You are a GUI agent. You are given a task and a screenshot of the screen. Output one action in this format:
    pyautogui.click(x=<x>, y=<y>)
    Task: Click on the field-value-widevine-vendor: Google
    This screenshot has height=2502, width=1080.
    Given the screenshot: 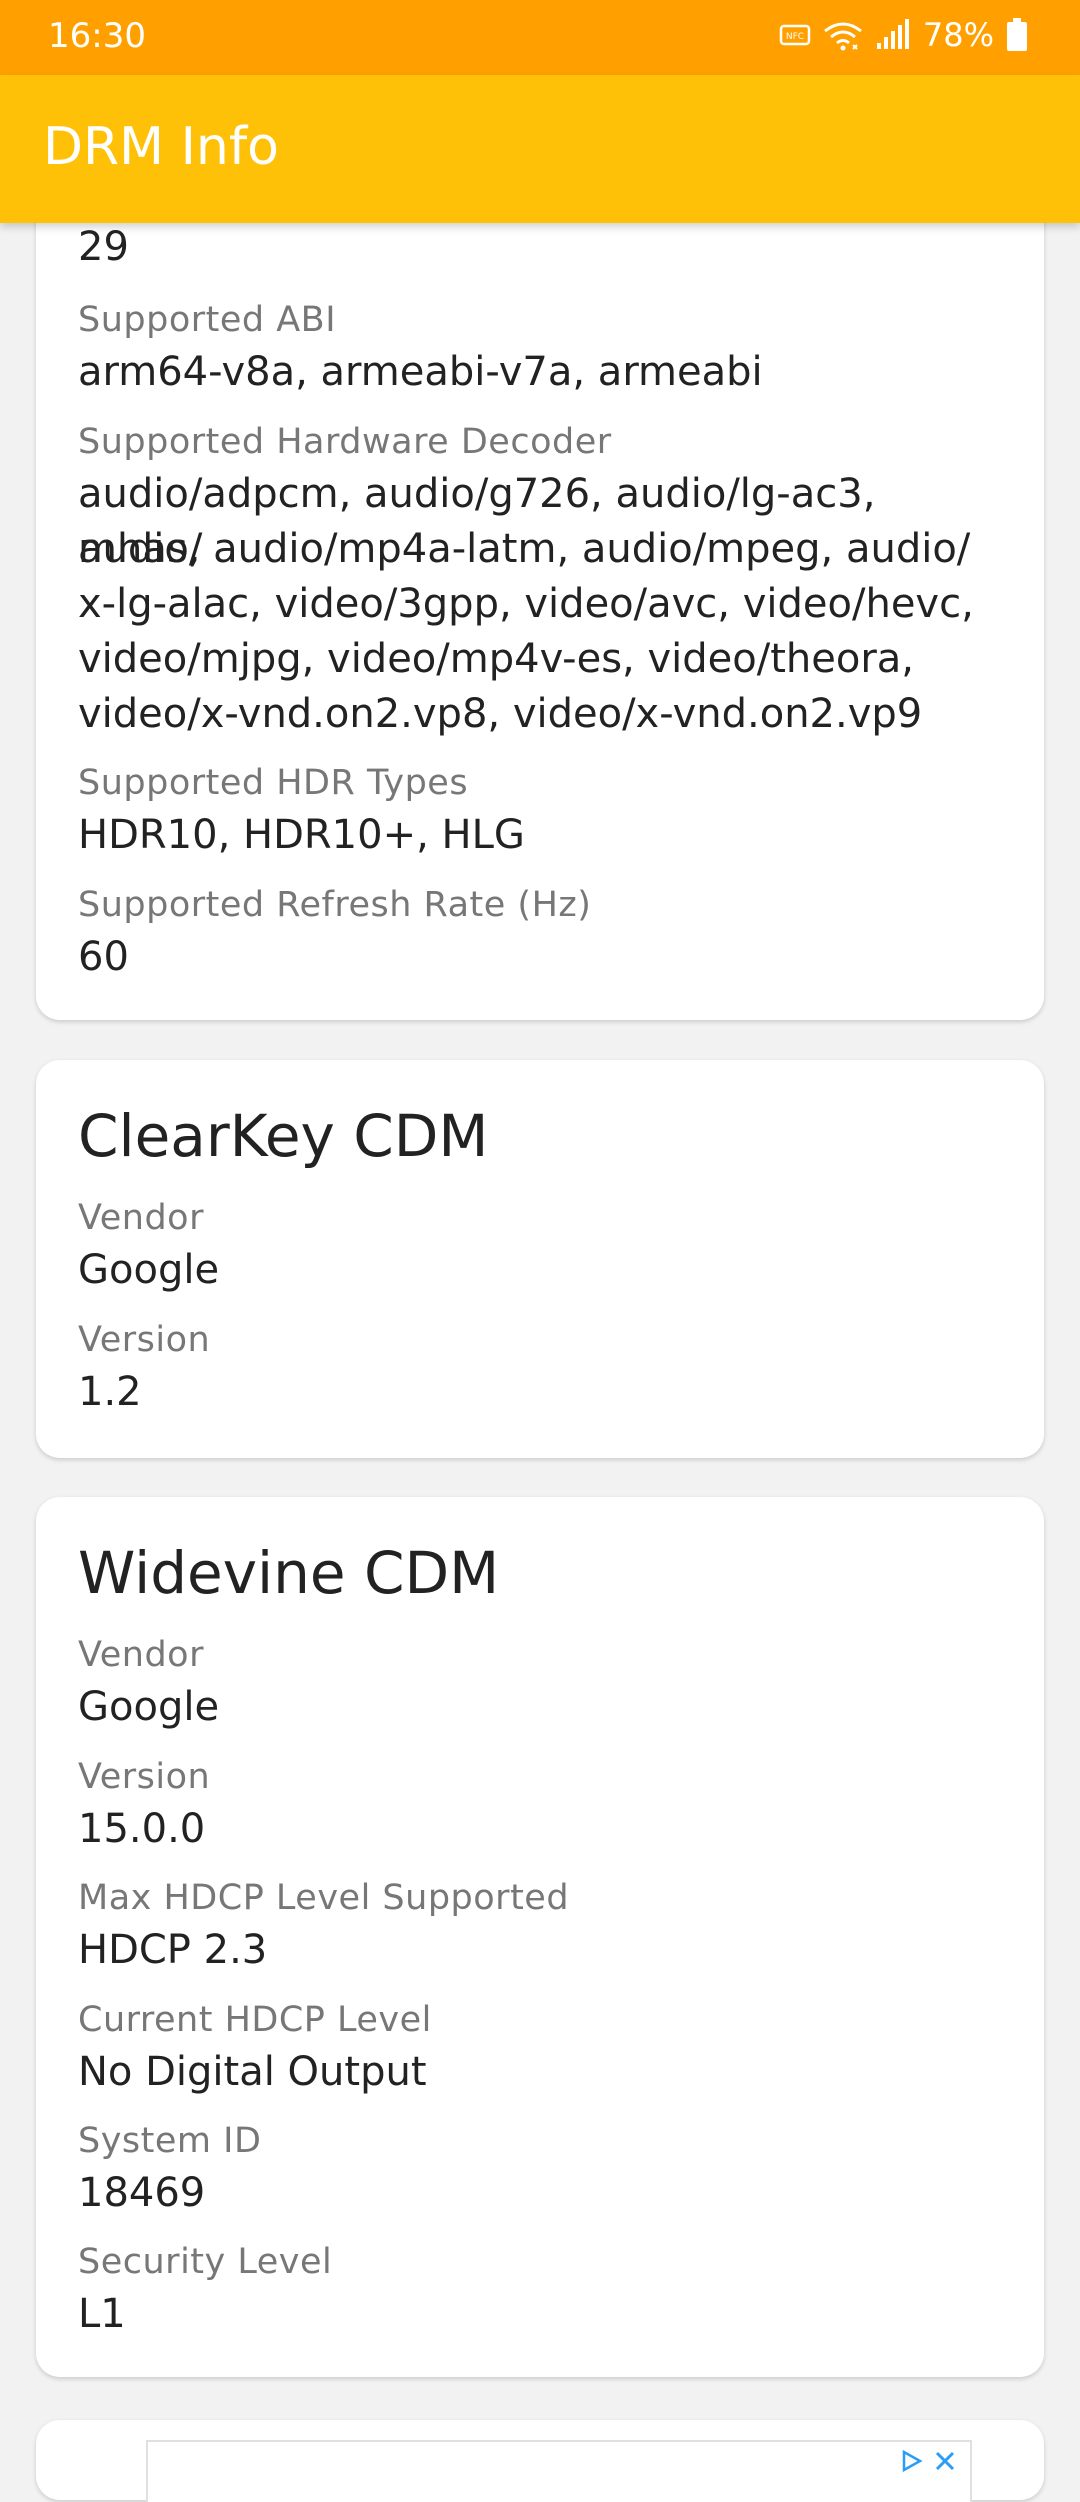 What is the action you would take?
    pyautogui.click(x=149, y=1707)
    